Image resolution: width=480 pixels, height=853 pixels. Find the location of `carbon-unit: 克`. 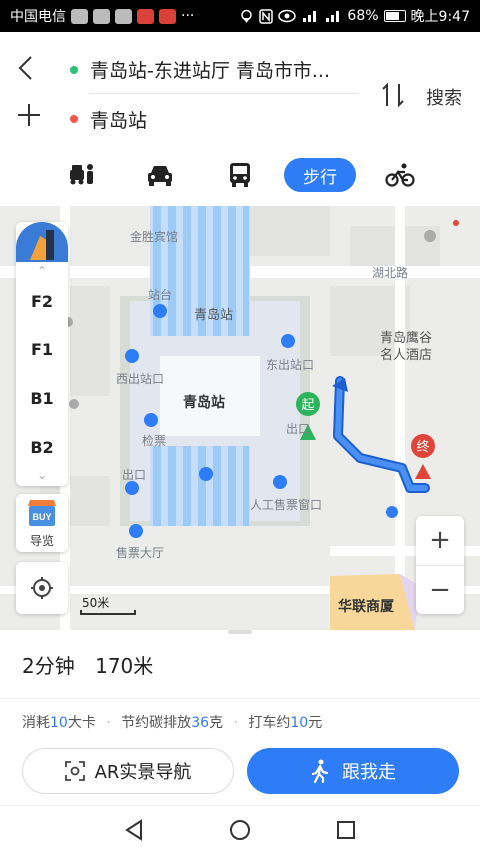

carbon-unit: 克 is located at coordinates (216, 723).